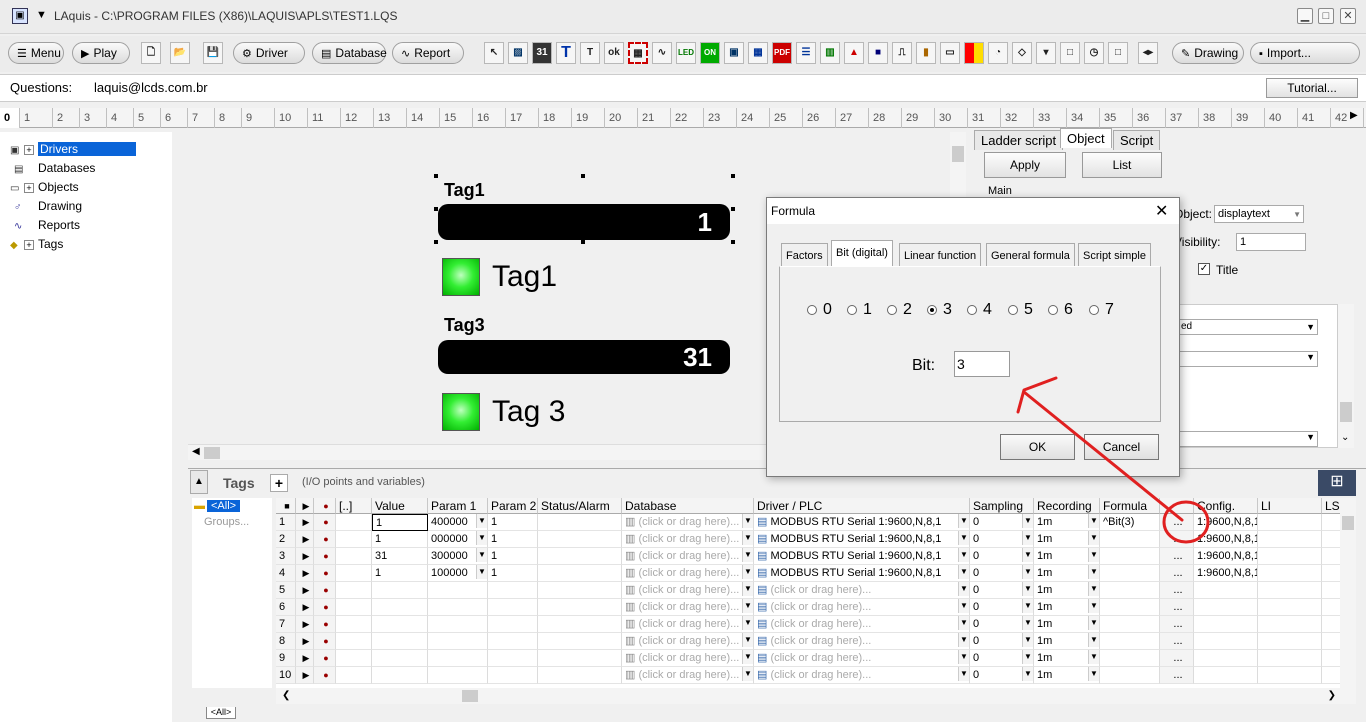  What do you see at coordinates (590, 53) in the screenshot?
I see `small-text-tool-icon: T` at bounding box center [590, 53].